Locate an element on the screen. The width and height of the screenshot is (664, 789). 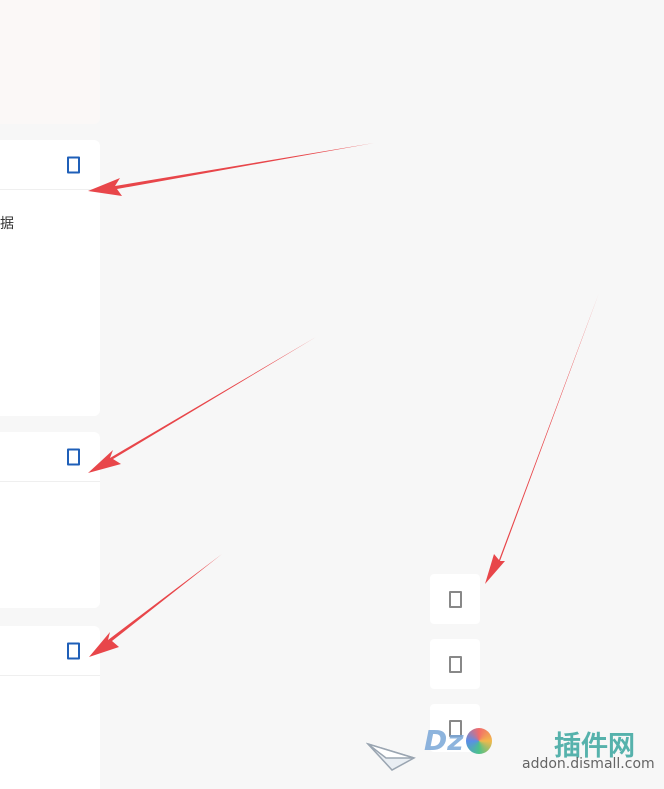
paper-plane-icon is located at coordinates (391, 756).